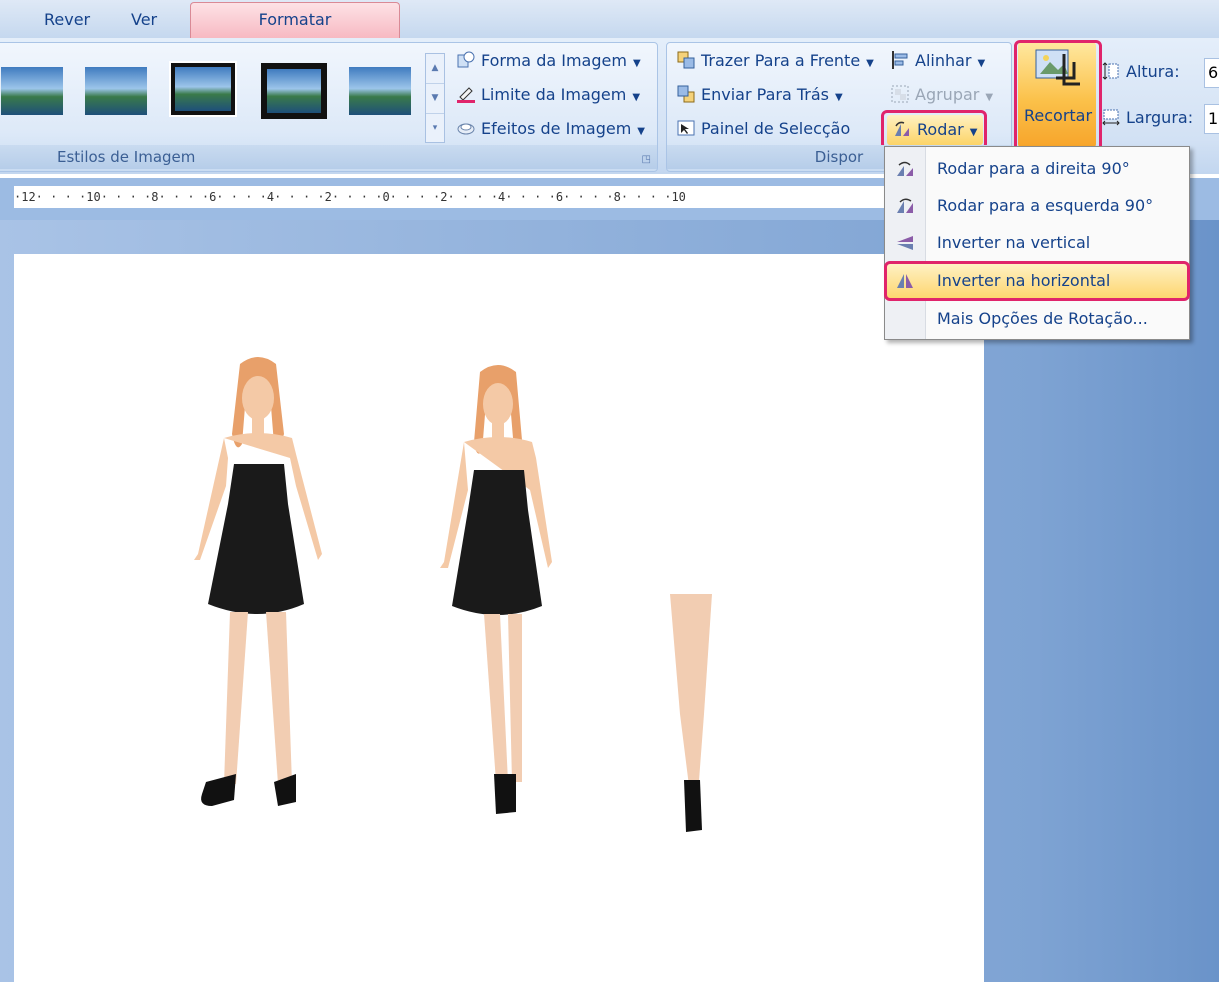 The width and height of the screenshot is (1219, 982). I want to click on enviar-para-tras-button: Enviar Para Trás ▼, so click(760, 94).